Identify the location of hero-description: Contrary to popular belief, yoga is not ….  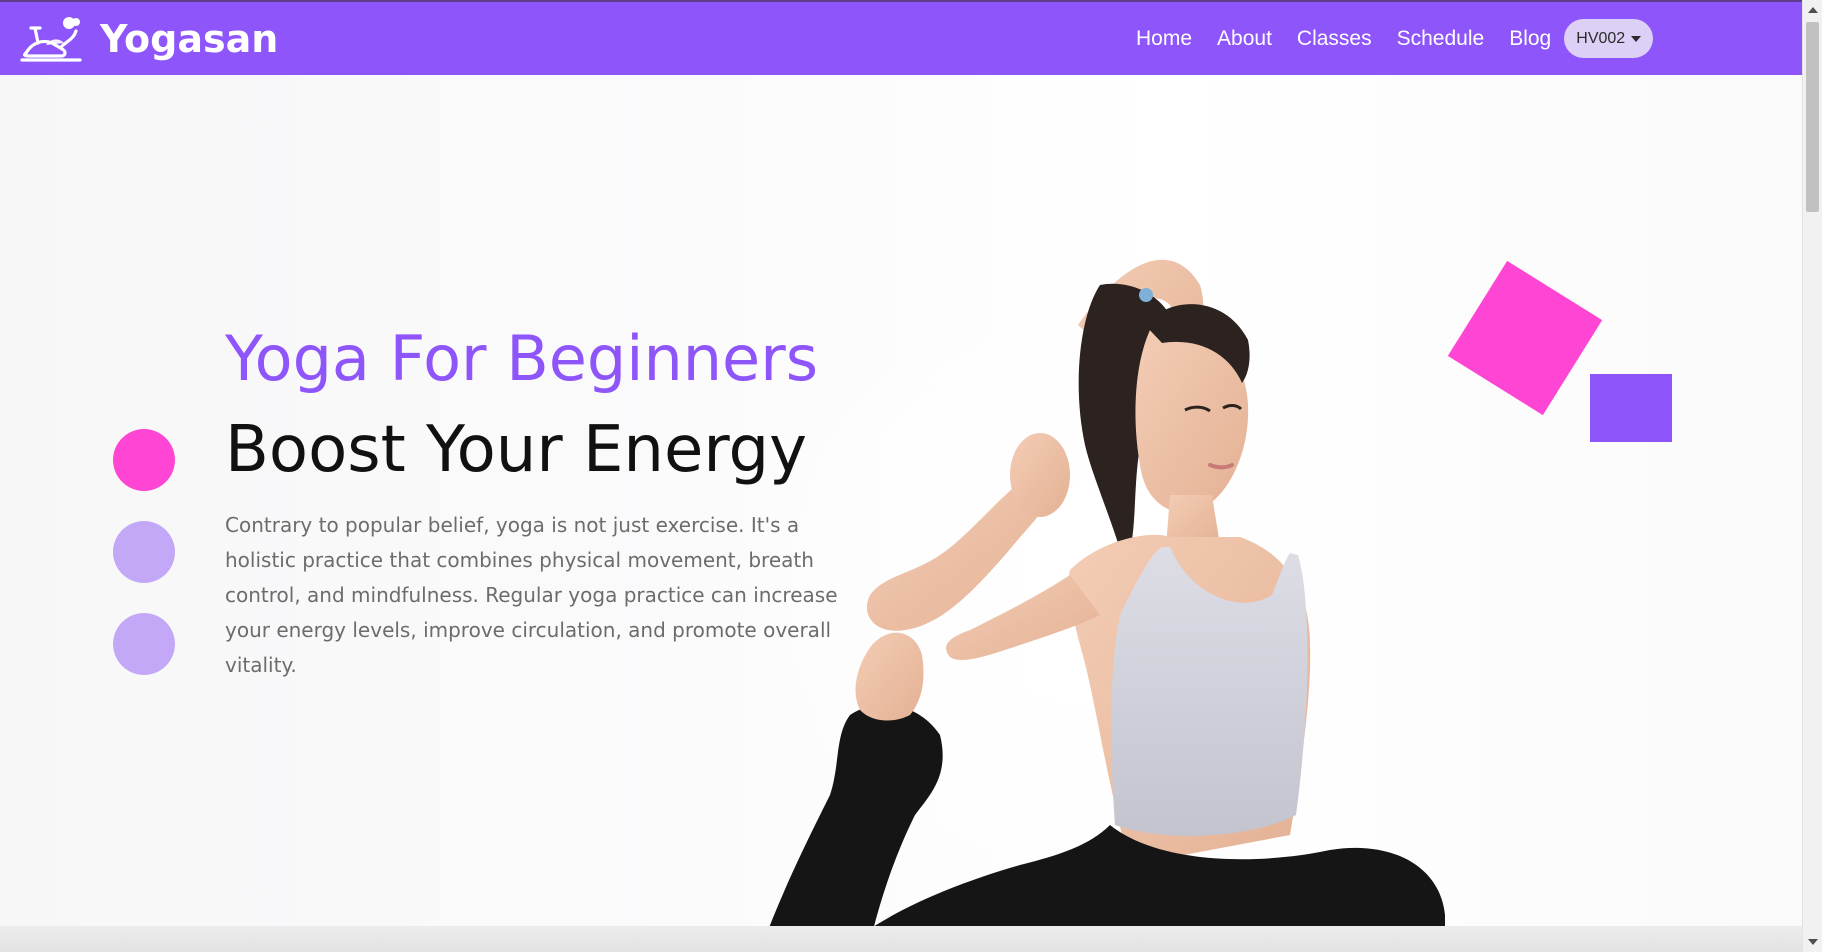
(531, 594).